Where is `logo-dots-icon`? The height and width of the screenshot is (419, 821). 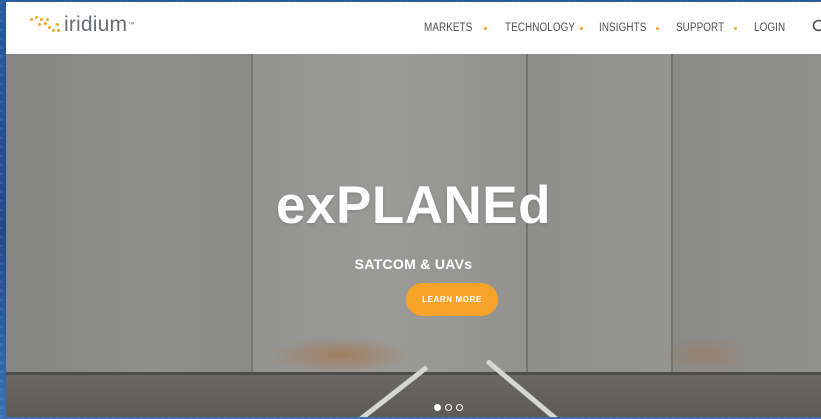
logo-dots-icon is located at coordinates (45, 25).